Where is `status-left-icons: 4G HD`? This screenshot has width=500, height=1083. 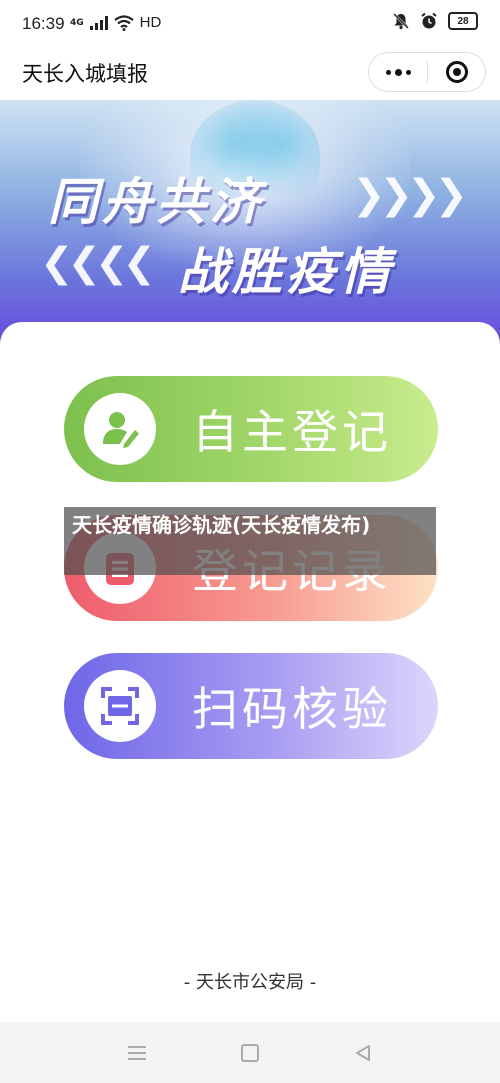
status-left-icons: 4G HD is located at coordinates (115, 22).